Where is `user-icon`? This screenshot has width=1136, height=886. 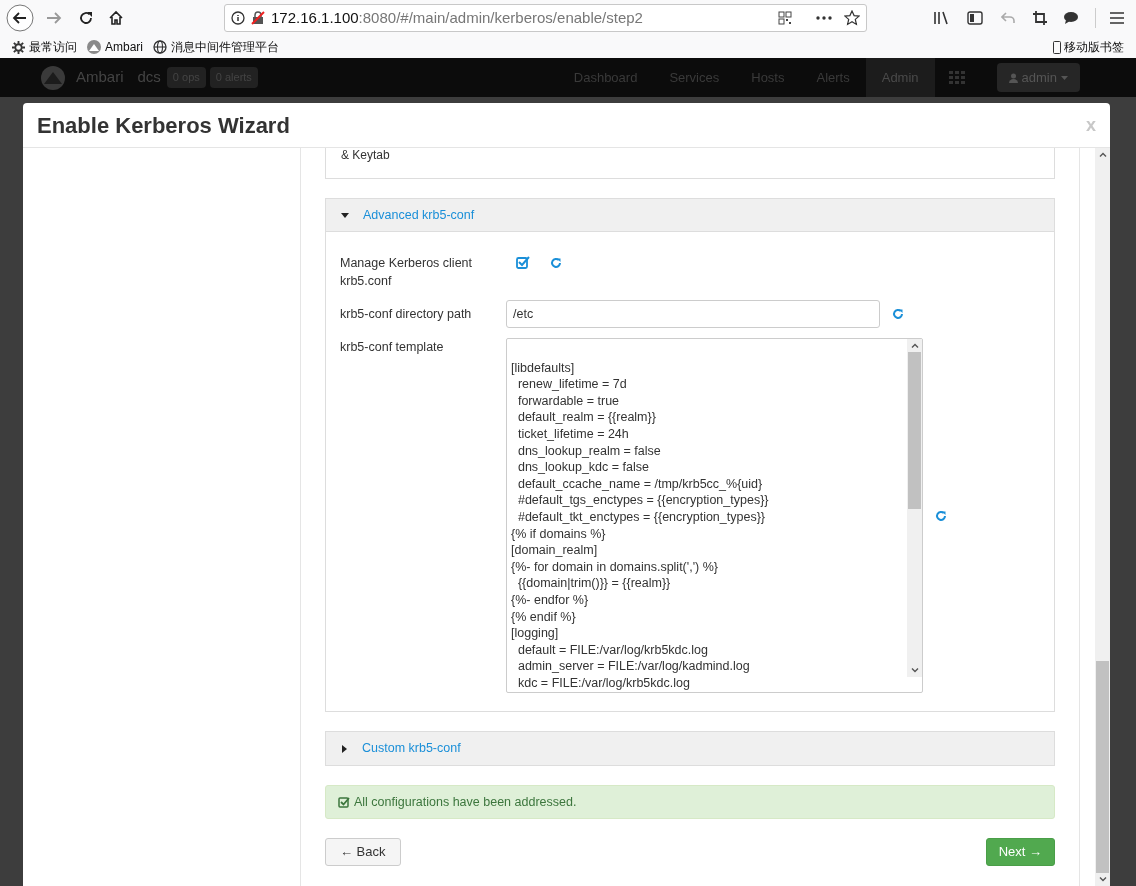 user-icon is located at coordinates (1013, 77).